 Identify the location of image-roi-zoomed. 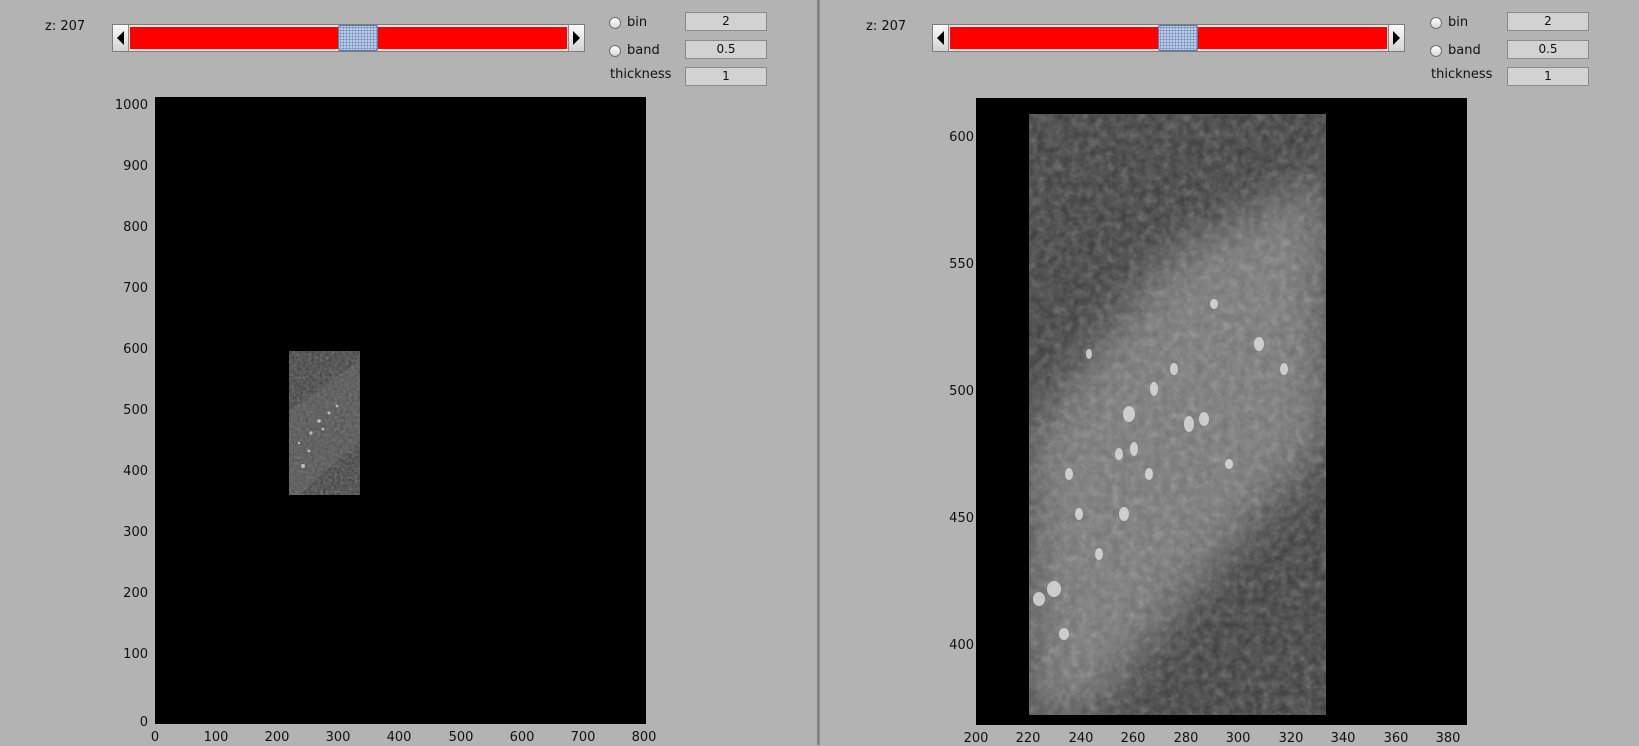
(1177, 414).